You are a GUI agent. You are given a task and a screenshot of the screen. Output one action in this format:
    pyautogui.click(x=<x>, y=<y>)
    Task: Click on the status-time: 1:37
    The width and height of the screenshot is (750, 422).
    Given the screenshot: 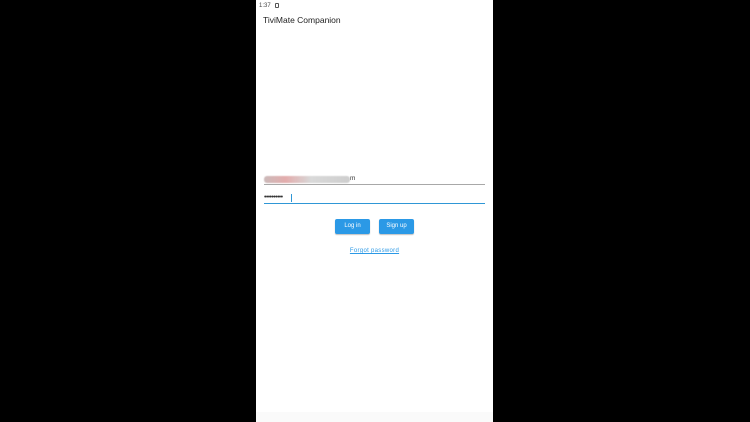 What is the action you would take?
    pyautogui.click(x=265, y=5)
    